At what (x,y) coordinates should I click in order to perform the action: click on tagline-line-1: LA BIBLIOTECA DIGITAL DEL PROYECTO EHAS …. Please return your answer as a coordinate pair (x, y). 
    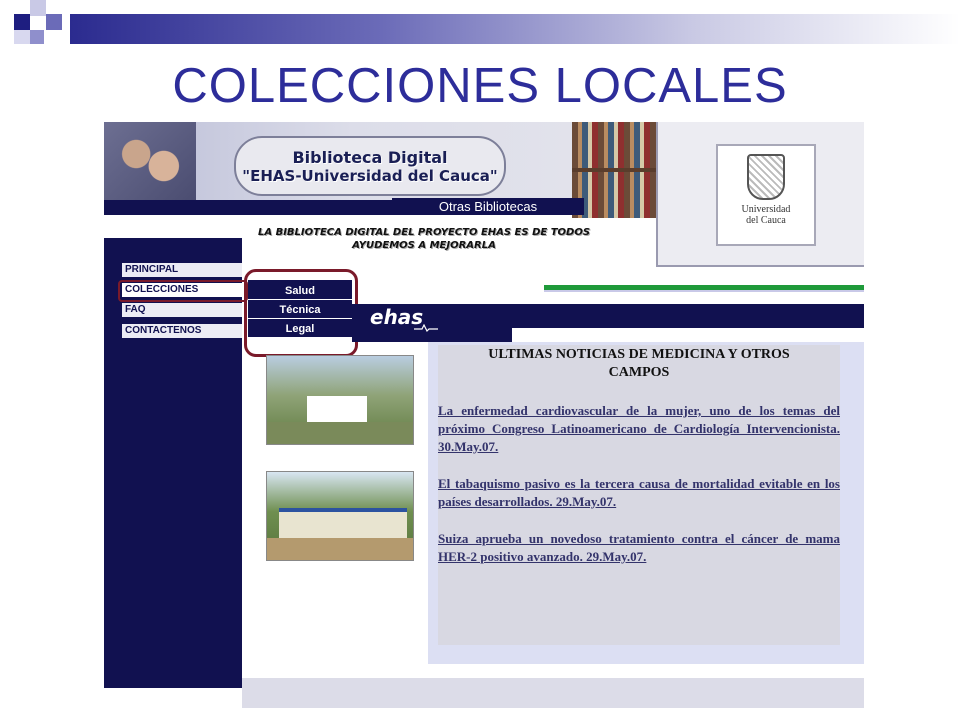
    Looking at the image, I should click on (424, 232).